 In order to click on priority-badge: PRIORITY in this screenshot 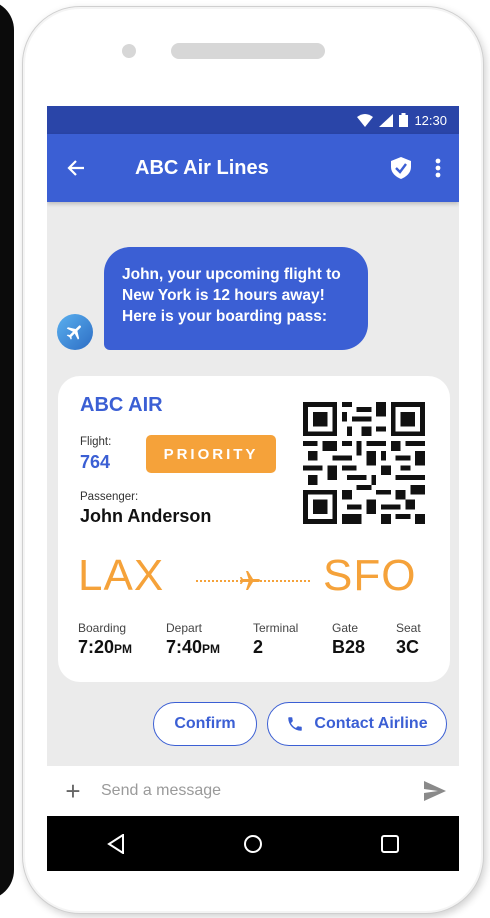, I will do `click(211, 454)`.